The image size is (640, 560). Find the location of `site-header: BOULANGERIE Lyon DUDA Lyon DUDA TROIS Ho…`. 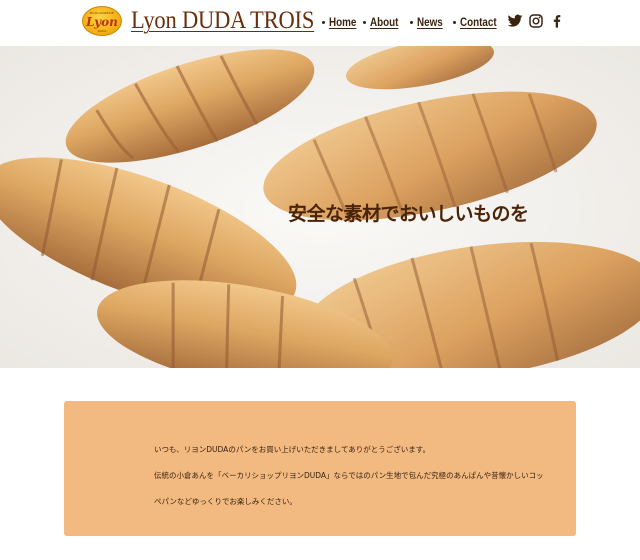

site-header: BOULANGERIE Lyon DUDA Lyon DUDA TROIS Ho… is located at coordinates (320, 23).